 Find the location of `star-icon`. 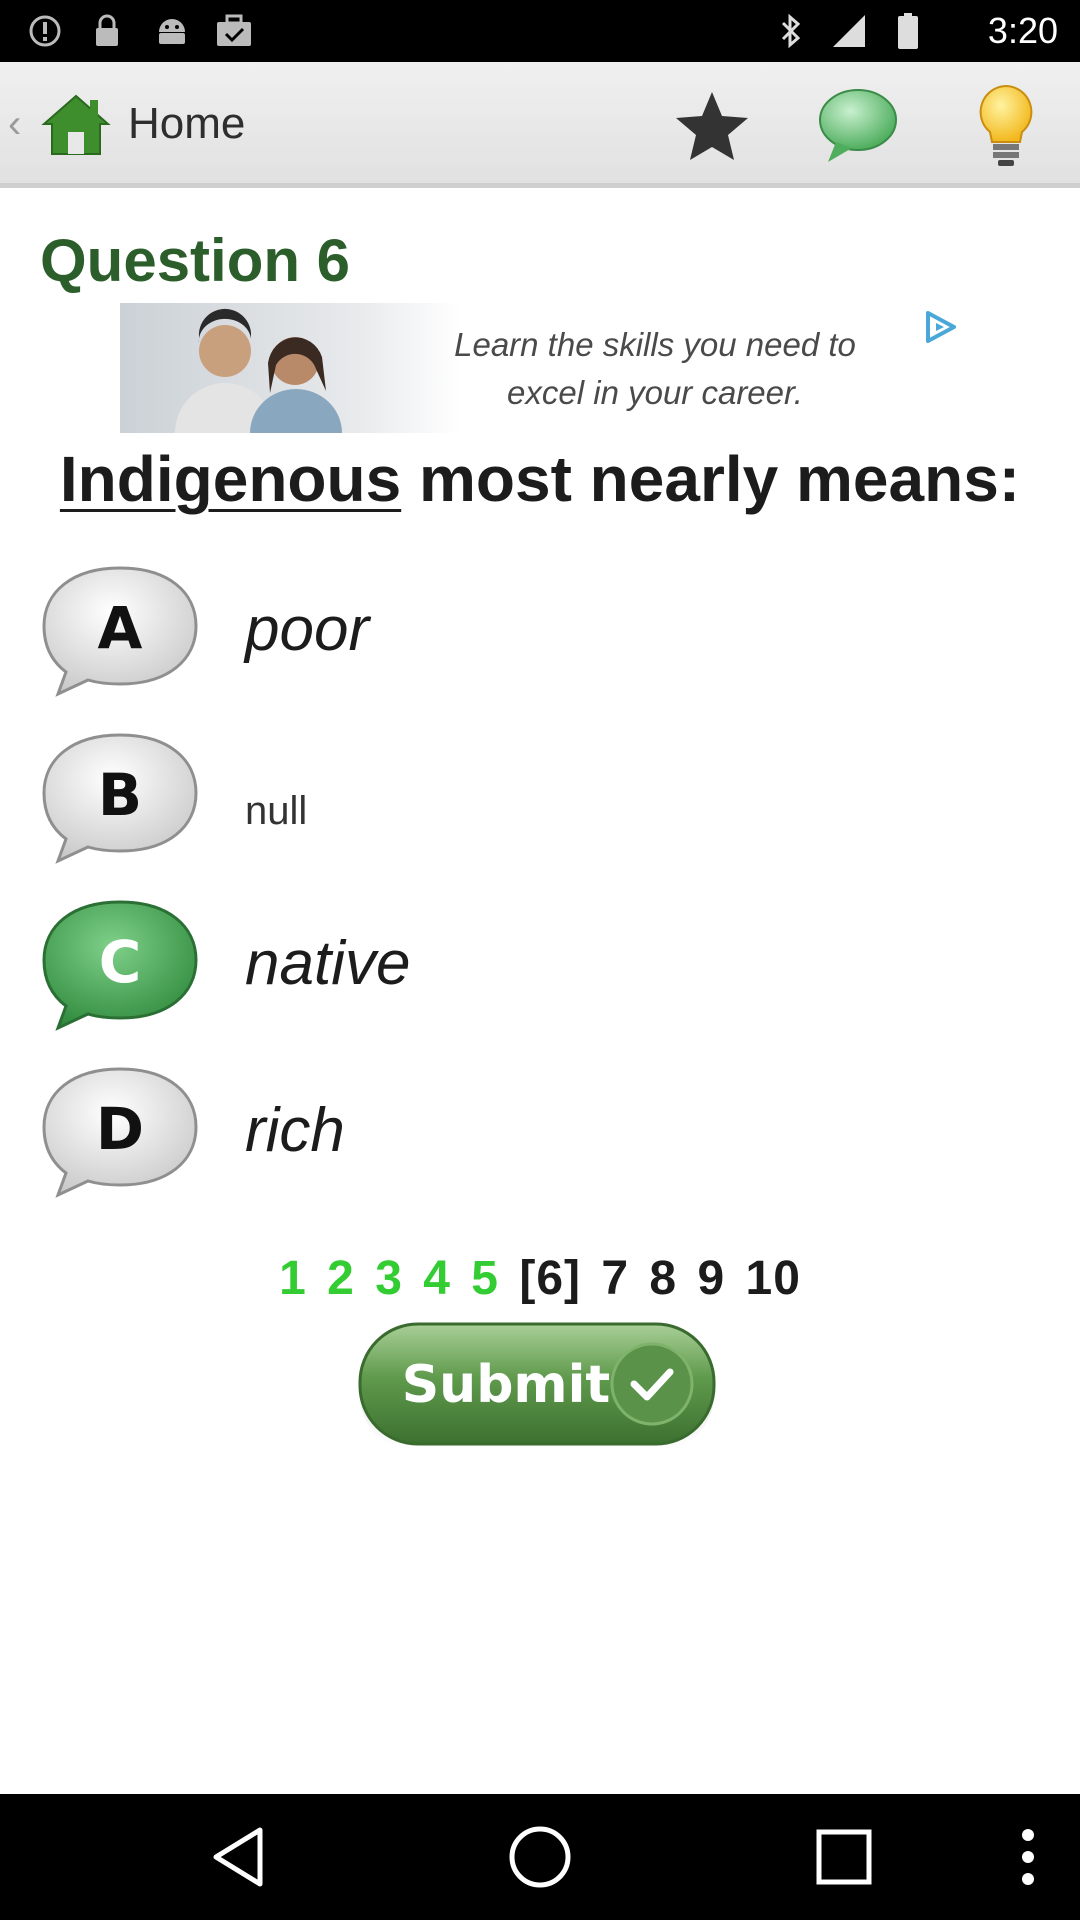

star-icon is located at coordinates (712, 126).